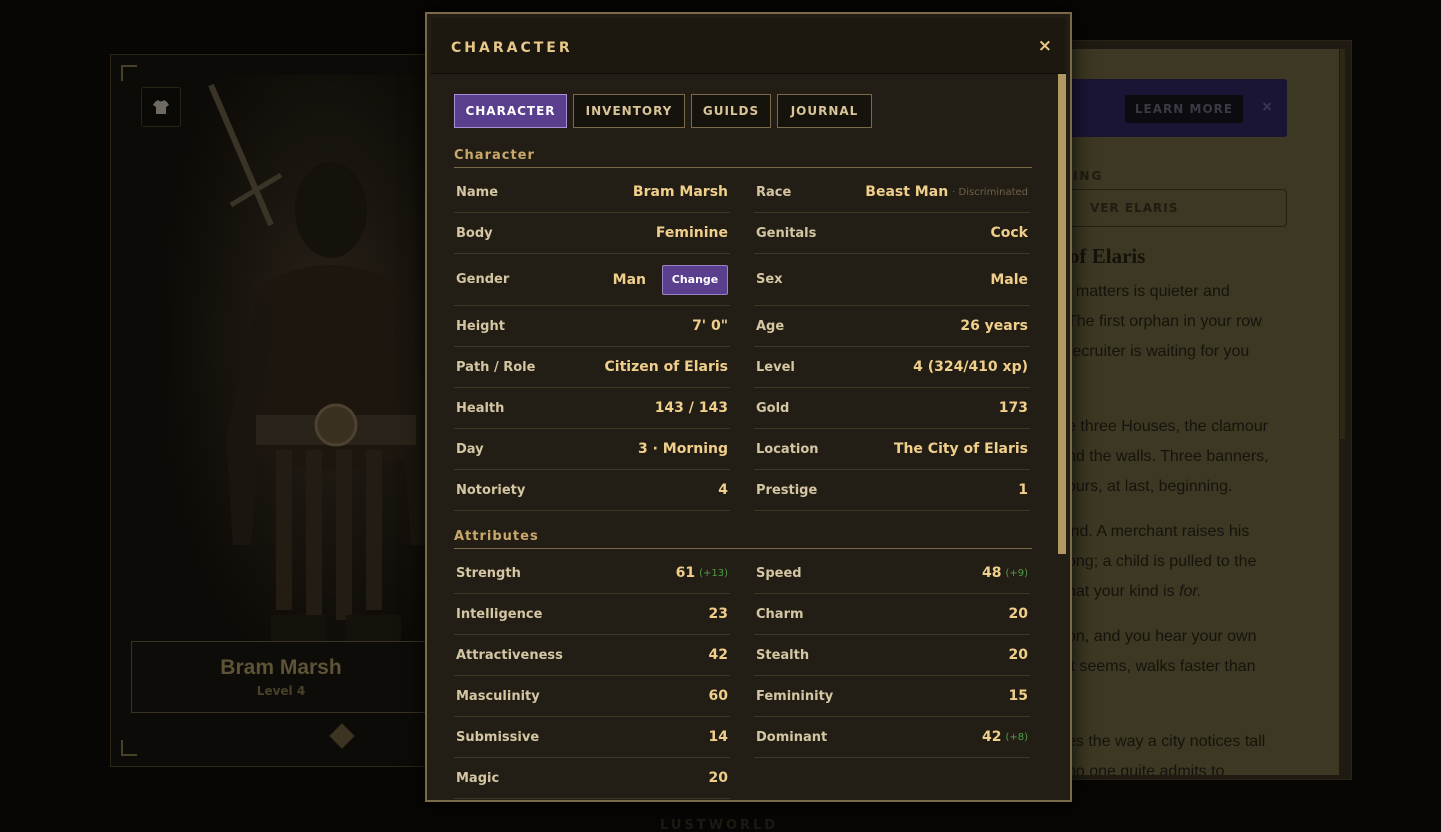  What do you see at coordinates (592, 573) in the screenshot?
I see `attr-strength: Strength 61 (+13)` at bounding box center [592, 573].